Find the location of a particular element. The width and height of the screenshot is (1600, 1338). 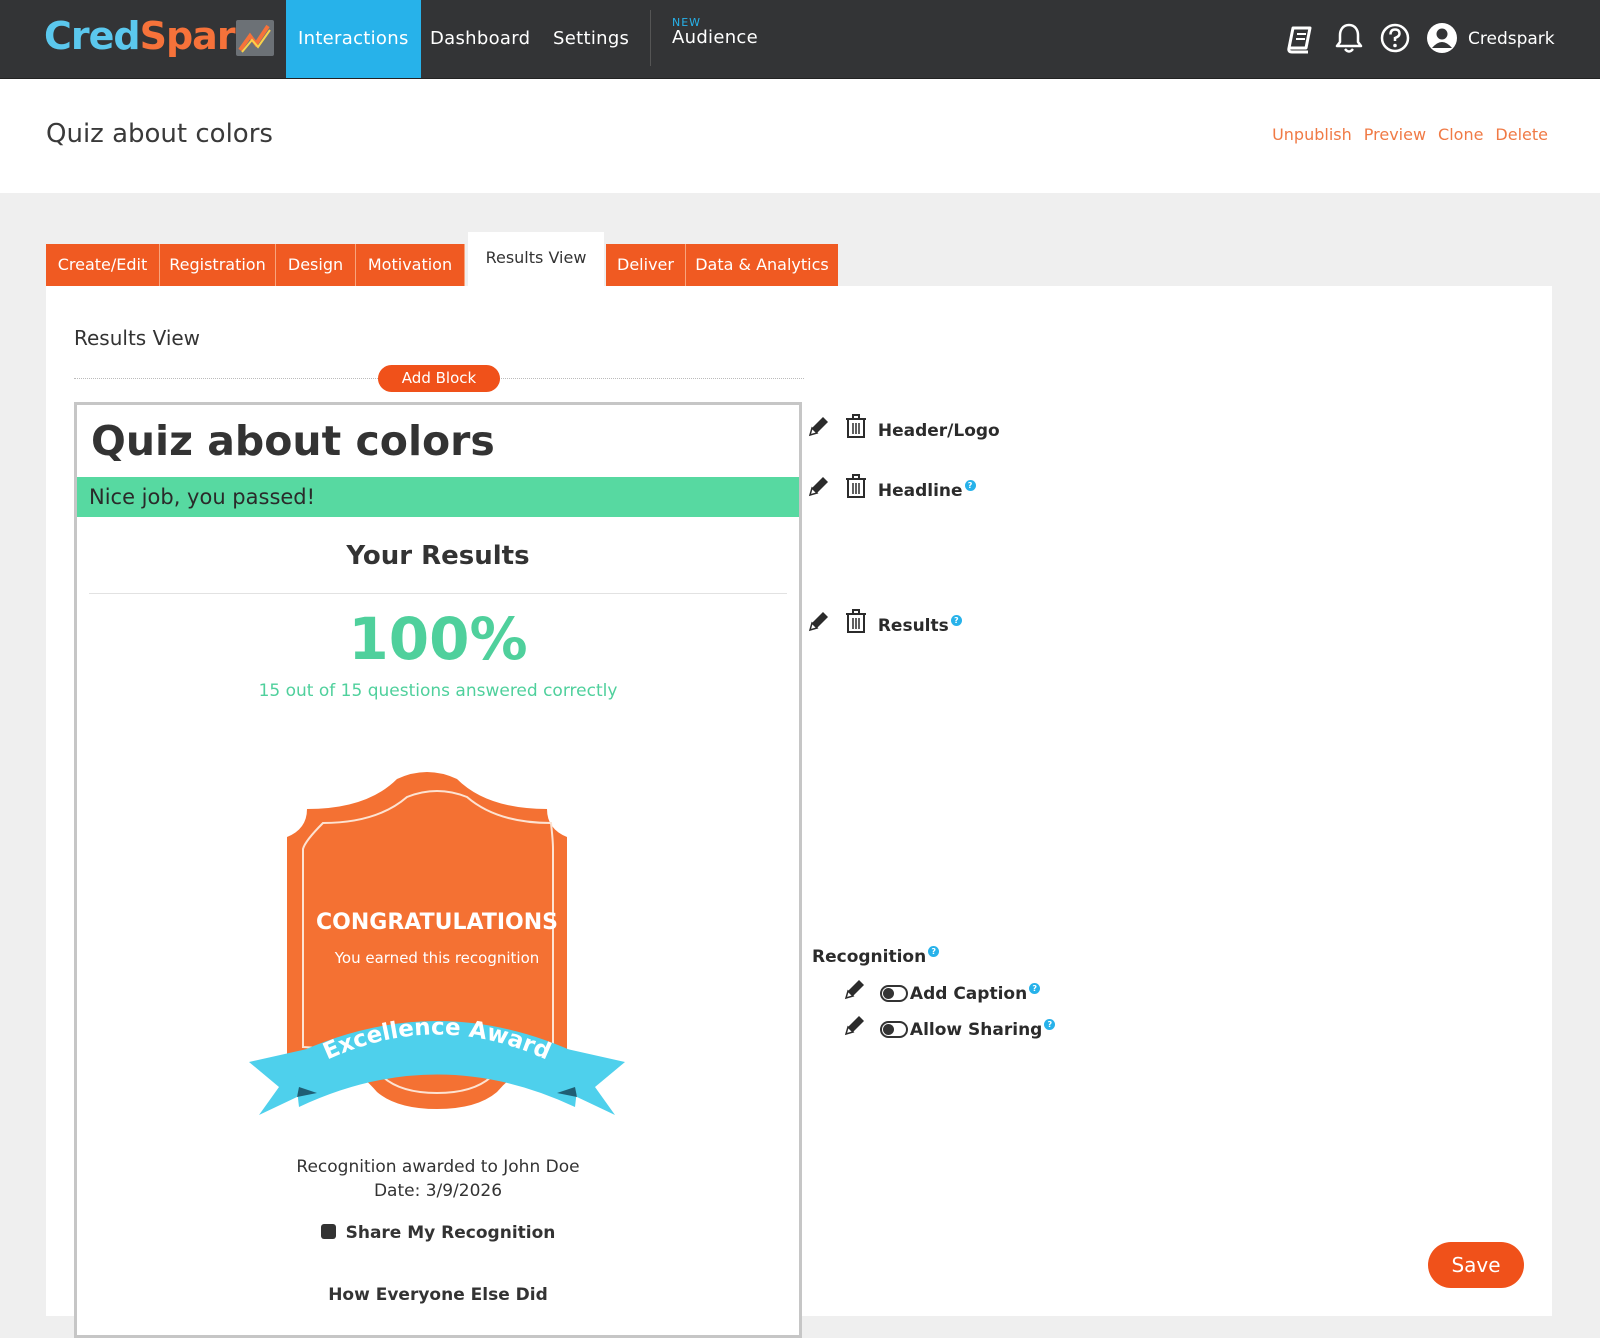

allow-sharing-label: Allow Sharing is located at coordinates (976, 1029).